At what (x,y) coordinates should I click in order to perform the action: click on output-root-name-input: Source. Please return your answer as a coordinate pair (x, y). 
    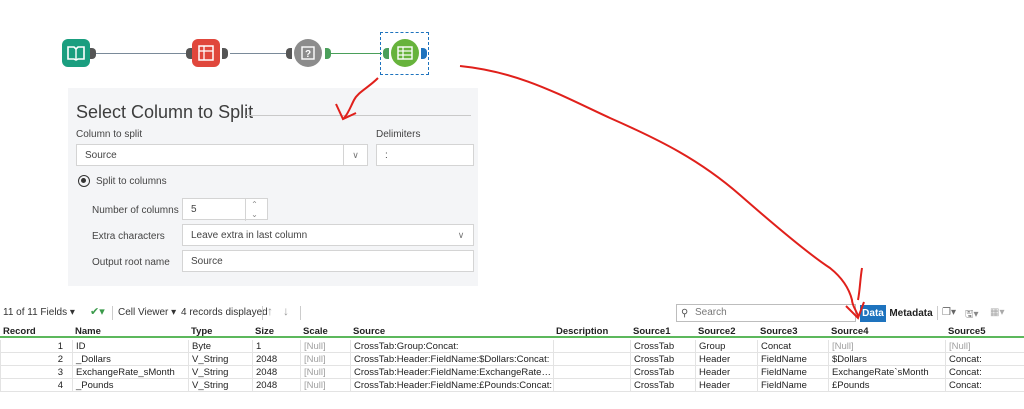
    Looking at the image, I should click on (328, 261).